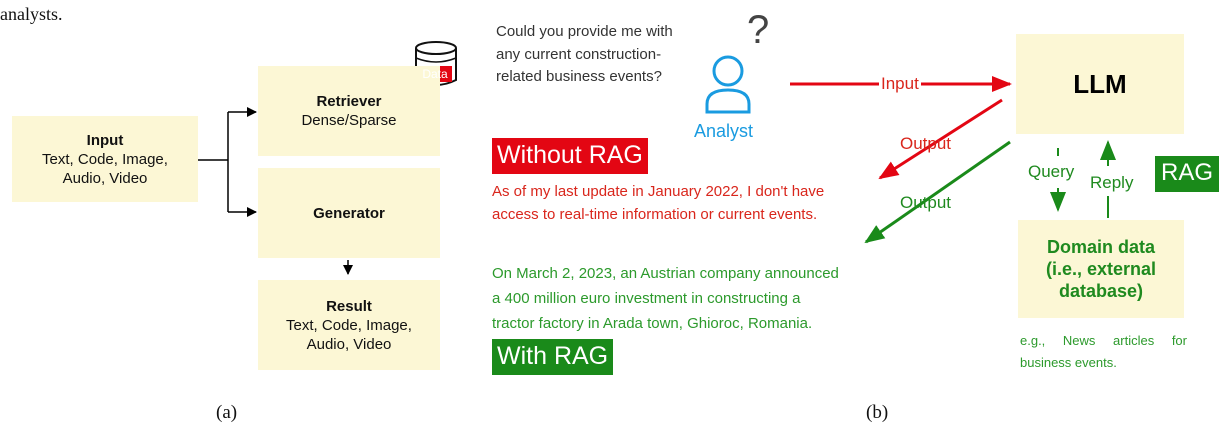 The height and width of the screenshot is (433, 1224). I want to click on domain-data-box: Domain data (i.e., external database), so click(1101, 269).